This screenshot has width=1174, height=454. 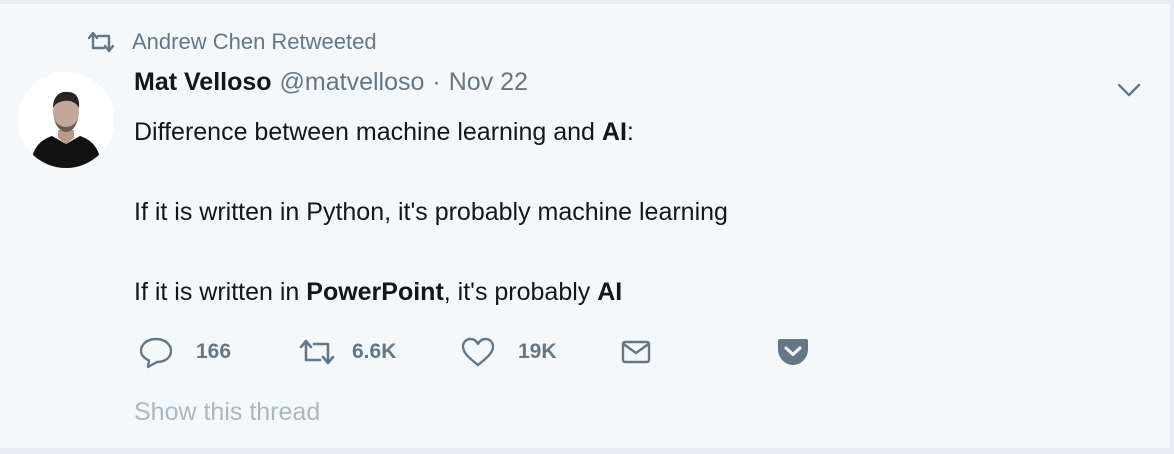 I want to click on tweet-timestamp: Nov 22, so click(x=488, y=82).